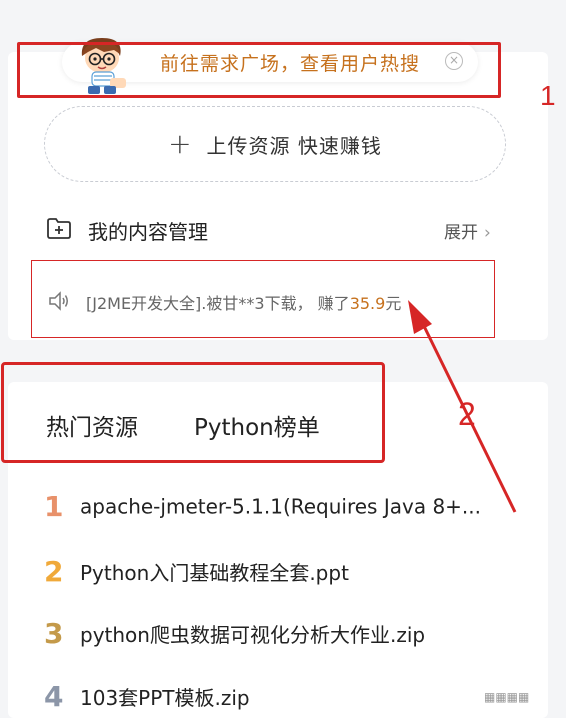 Image resolution: width=566 pixels, height=718 pixels. What do you see at coordinates (252, 635) in the screenshot?
I see `resource-title: python爬虫数据可视化分析大作业.zip` at bounding box center [252, 635].